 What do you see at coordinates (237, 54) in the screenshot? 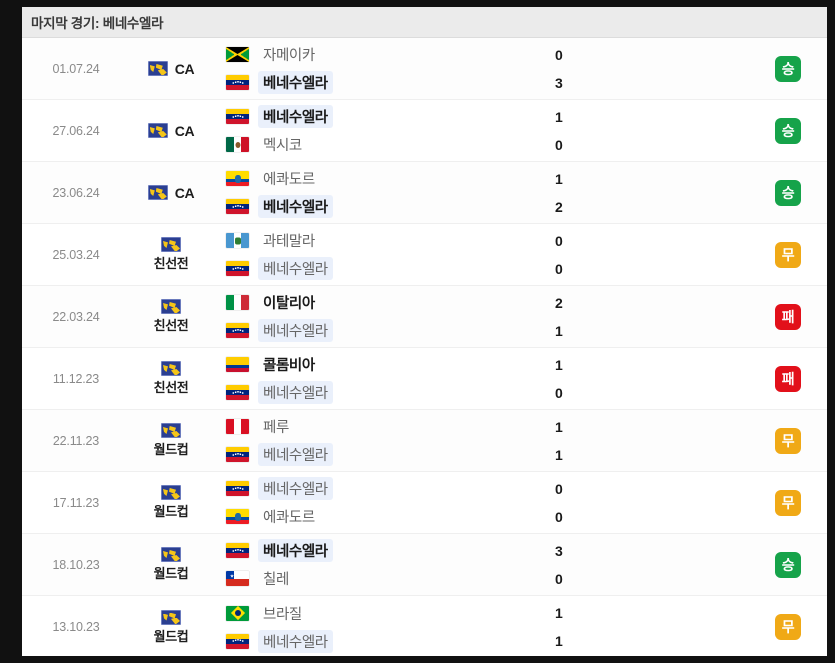
I see `flag-jamaica` at bounding box center [237, 54].